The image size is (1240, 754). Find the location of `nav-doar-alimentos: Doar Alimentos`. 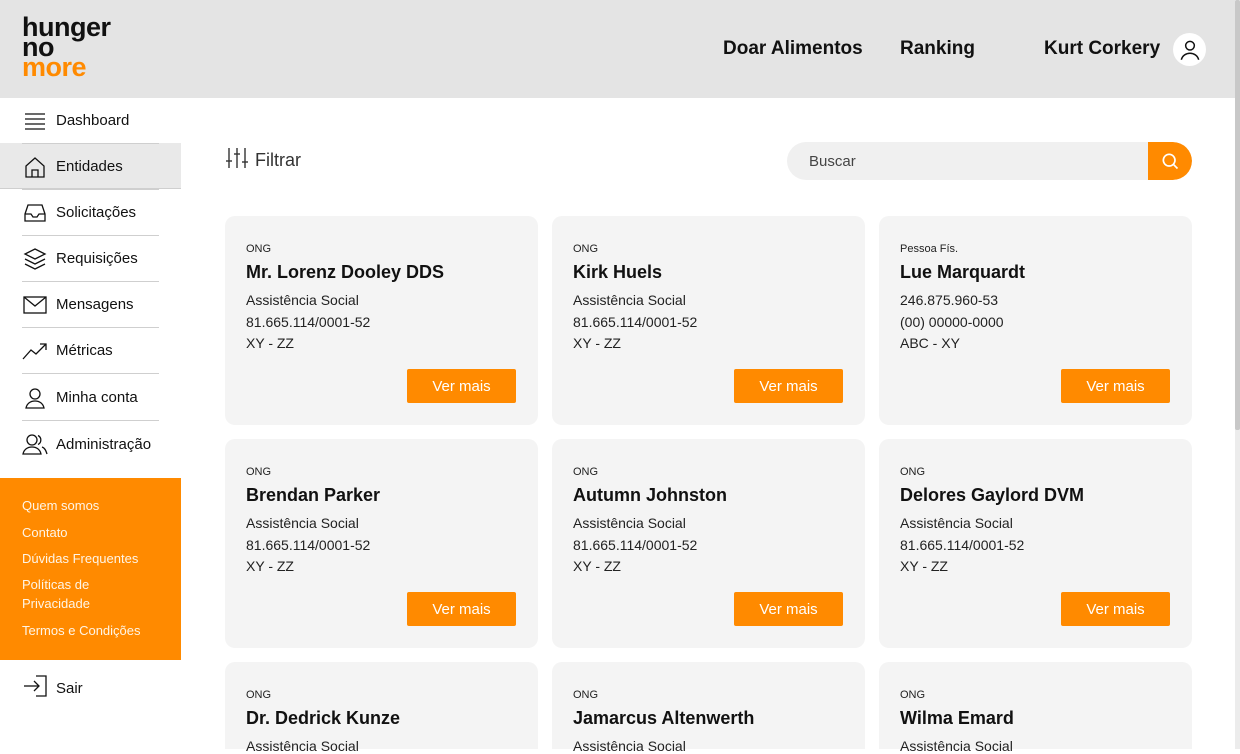

nav-doar-alimentos: Doar Alimentos is located at coordinates (793, 49).